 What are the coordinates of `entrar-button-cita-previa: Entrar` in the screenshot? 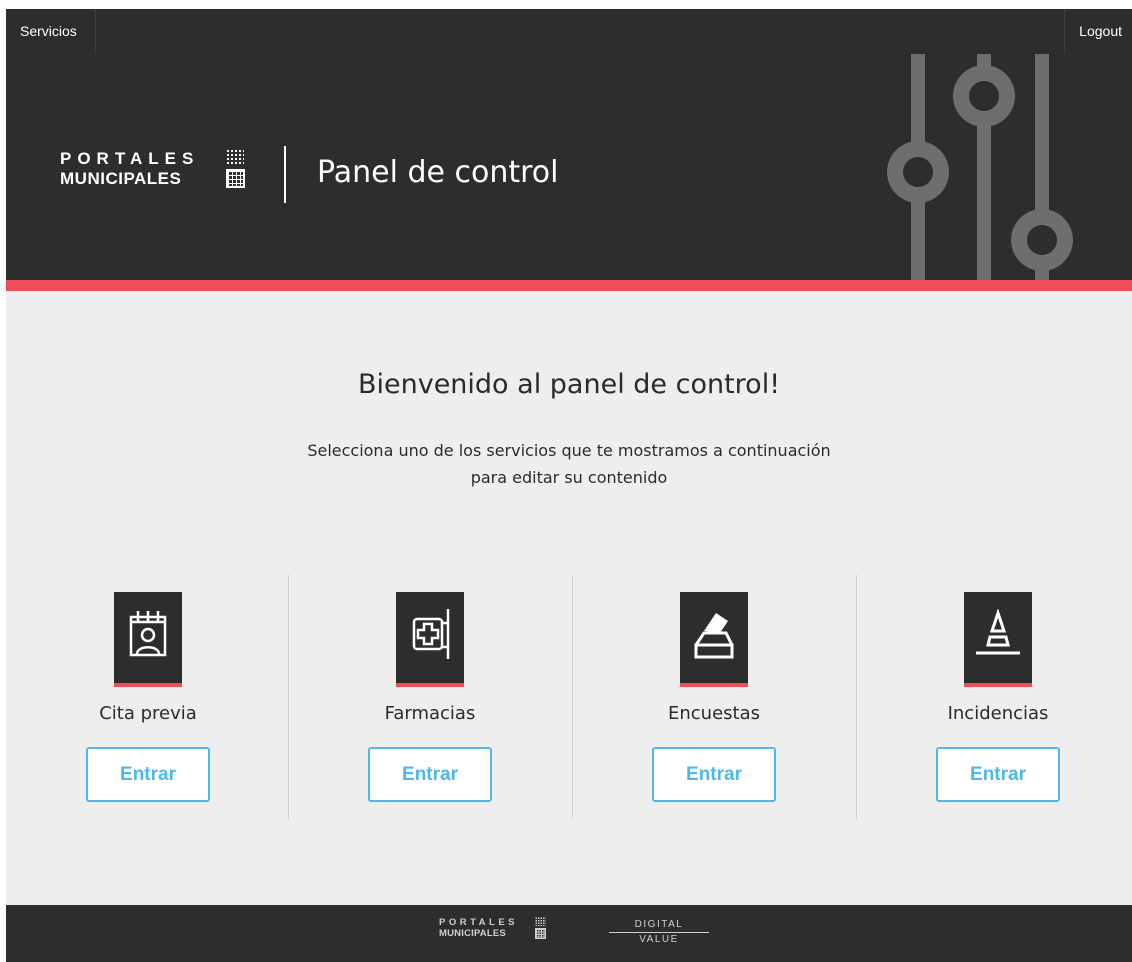 It's located at (148, 774).